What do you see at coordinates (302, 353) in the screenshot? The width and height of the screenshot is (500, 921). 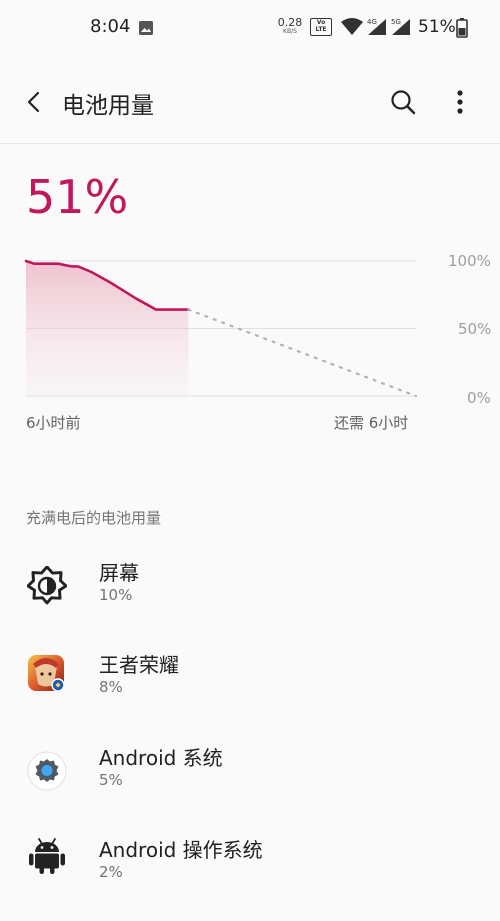 I see `projected-usage-line` at bounding box center [302, 353].